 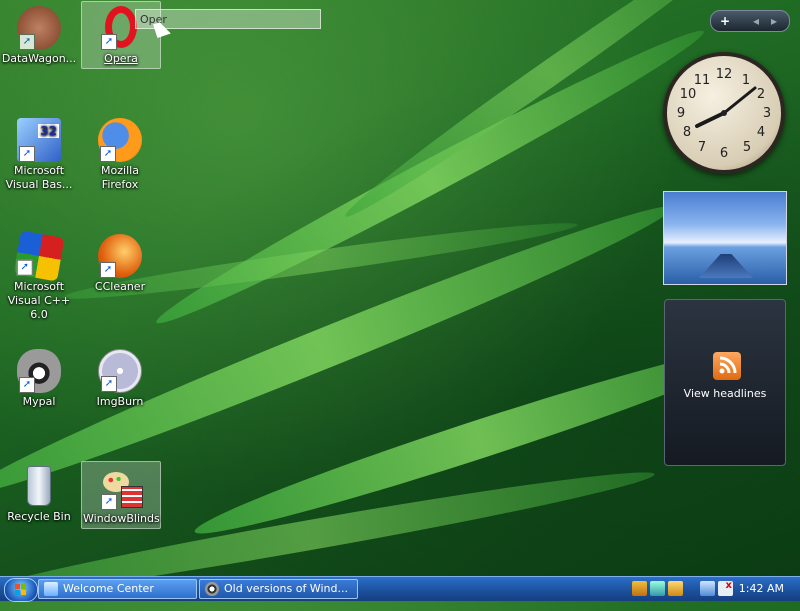 I want to click on clock-gadget: 12 1 2 3 4 5 6 7 8 9 10 11, so click(x=724, y=113).